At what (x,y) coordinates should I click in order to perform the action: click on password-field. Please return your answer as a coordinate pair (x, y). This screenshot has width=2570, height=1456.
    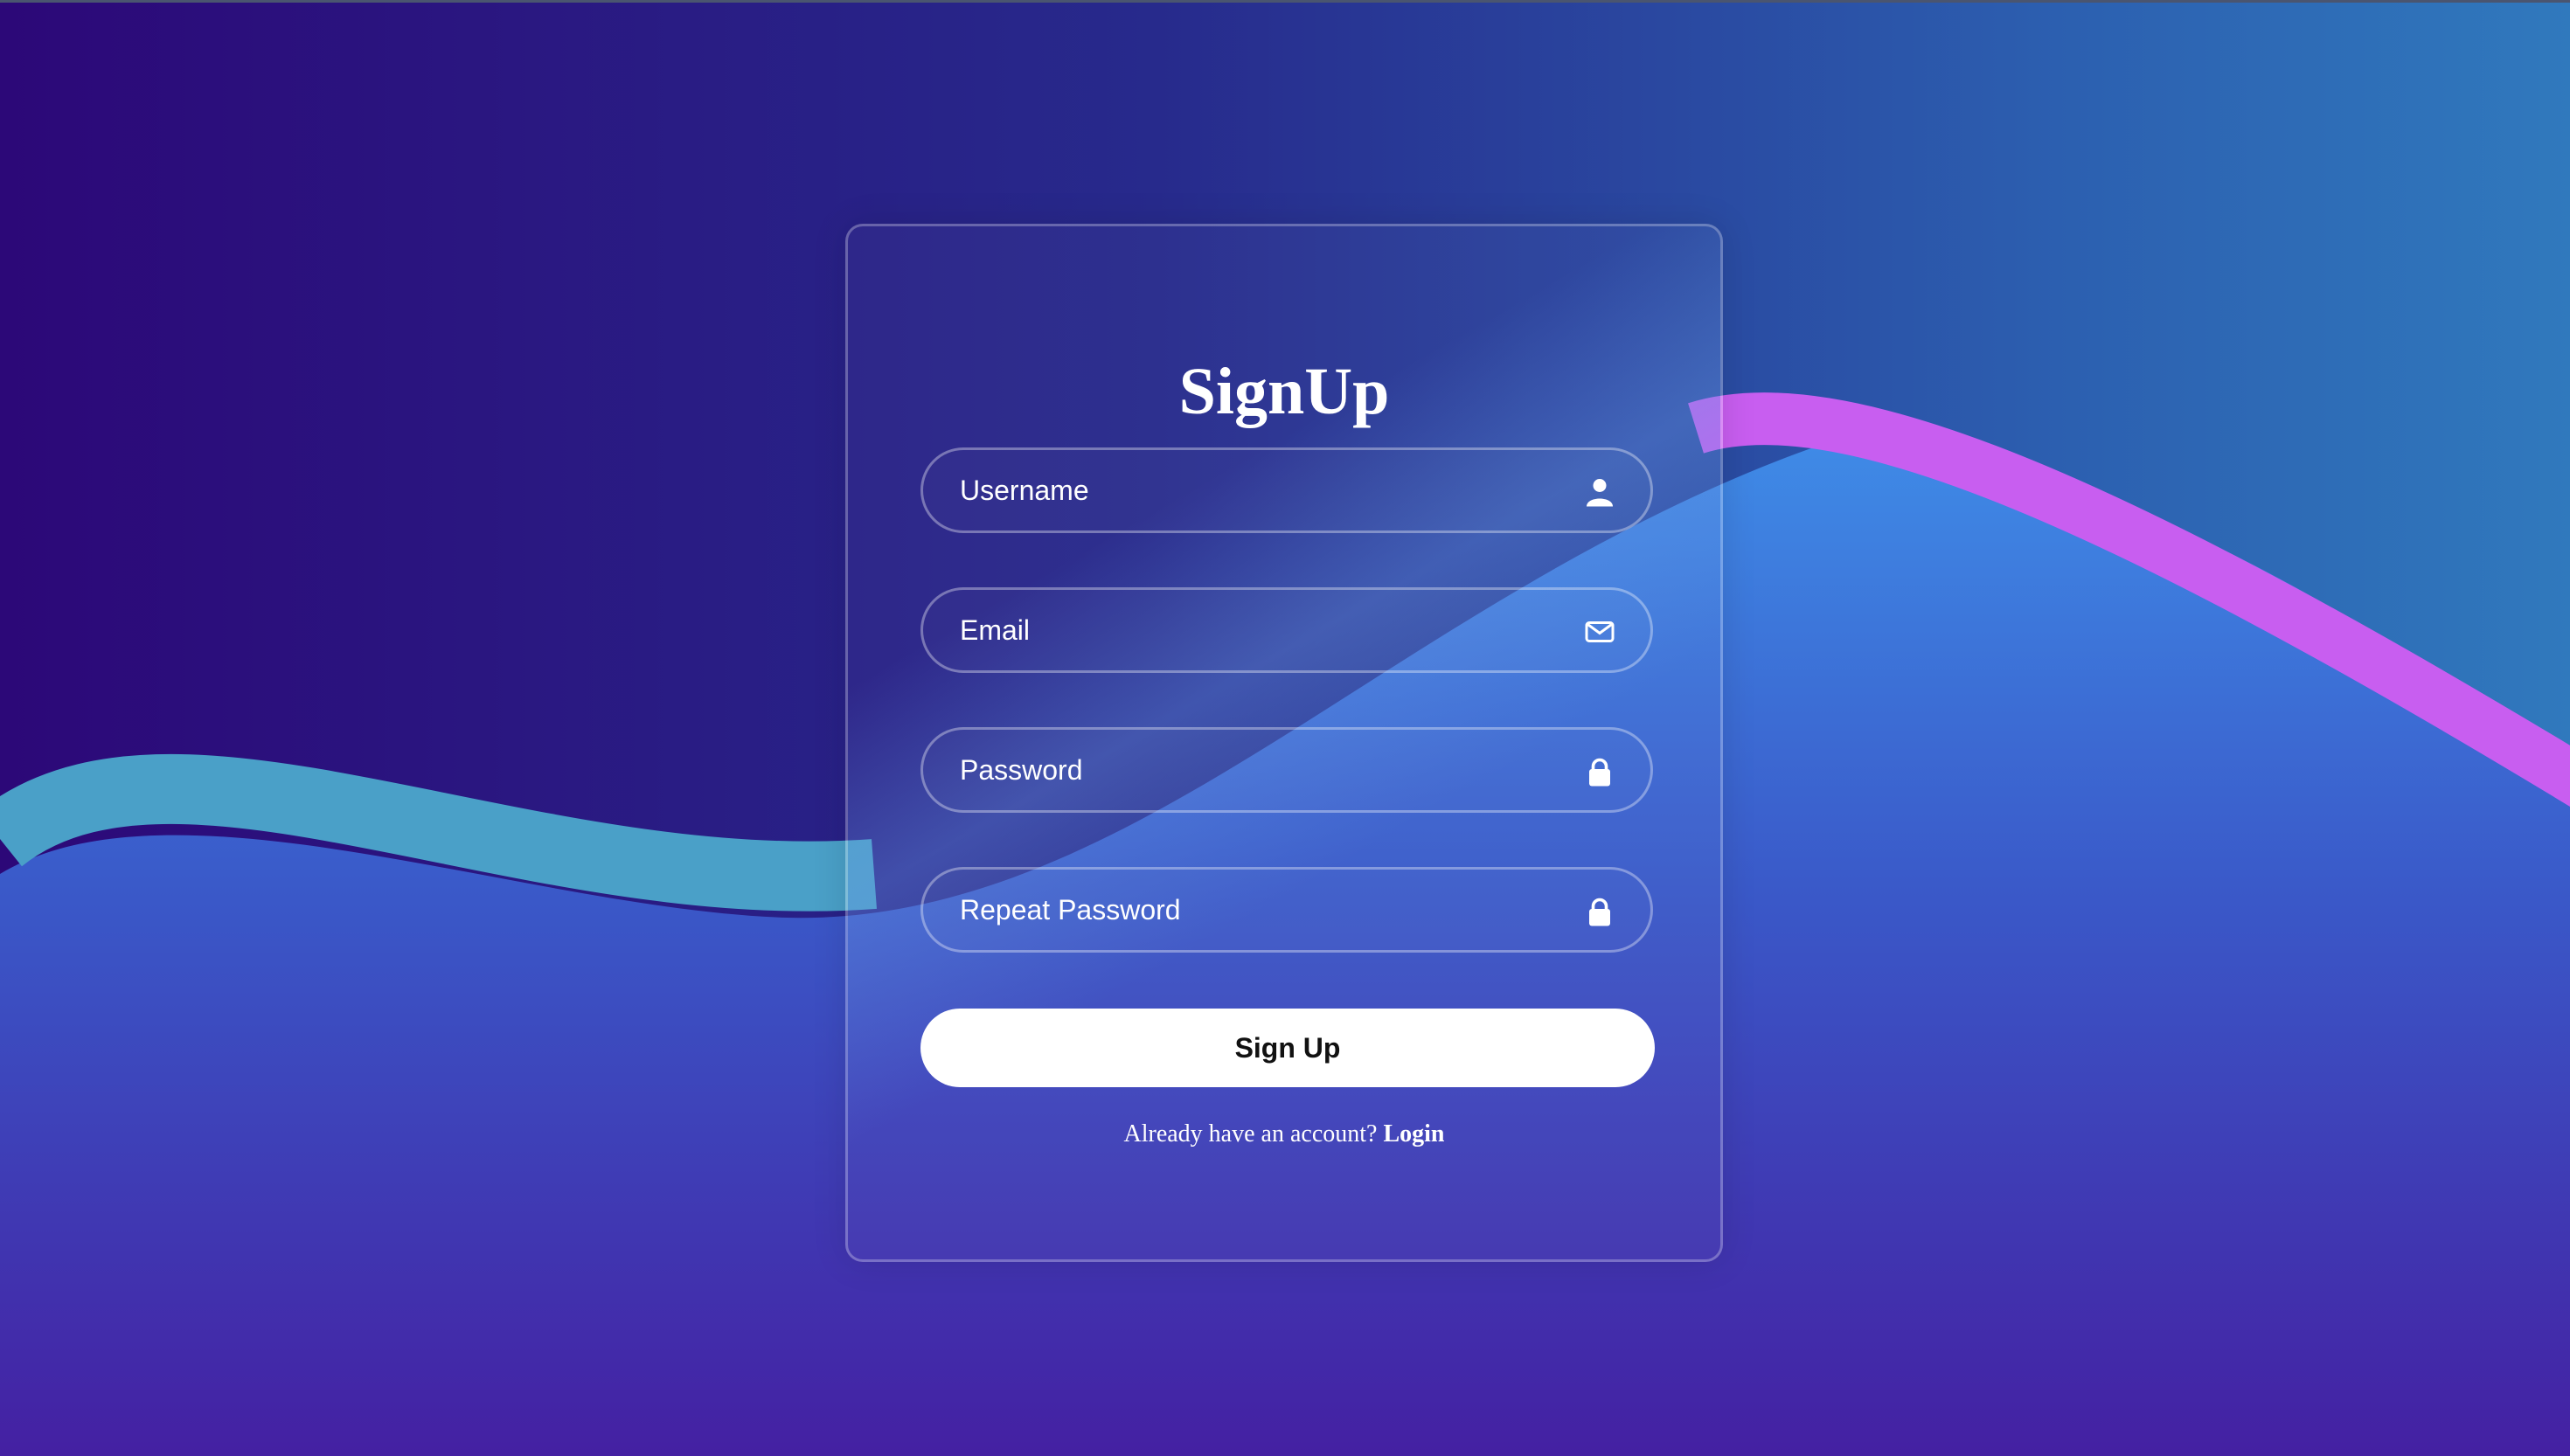
    Looking at the image, I should click on (1286, 770).